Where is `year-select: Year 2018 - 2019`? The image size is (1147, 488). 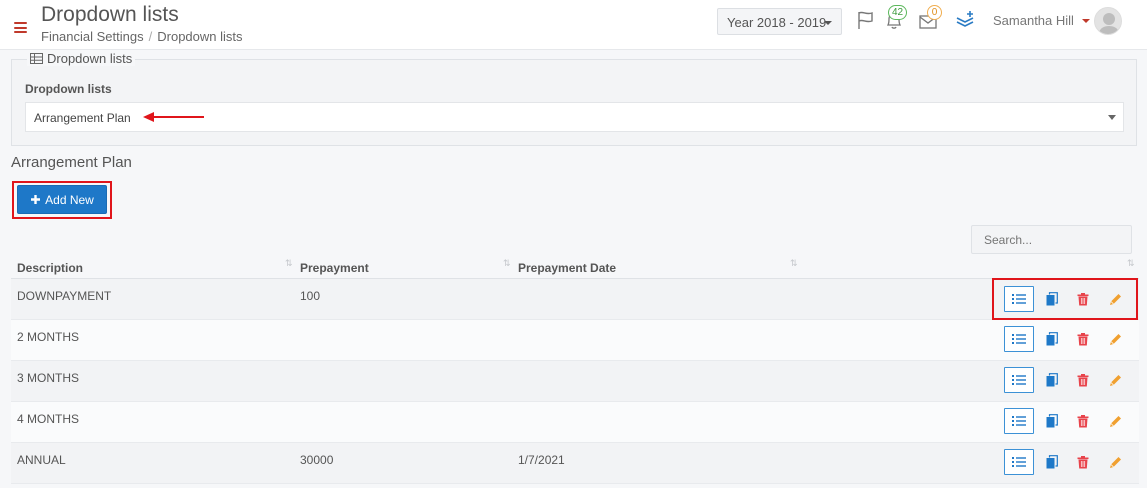 year-select: Year 2018 - 2019 is located at coordinates (779, 21).